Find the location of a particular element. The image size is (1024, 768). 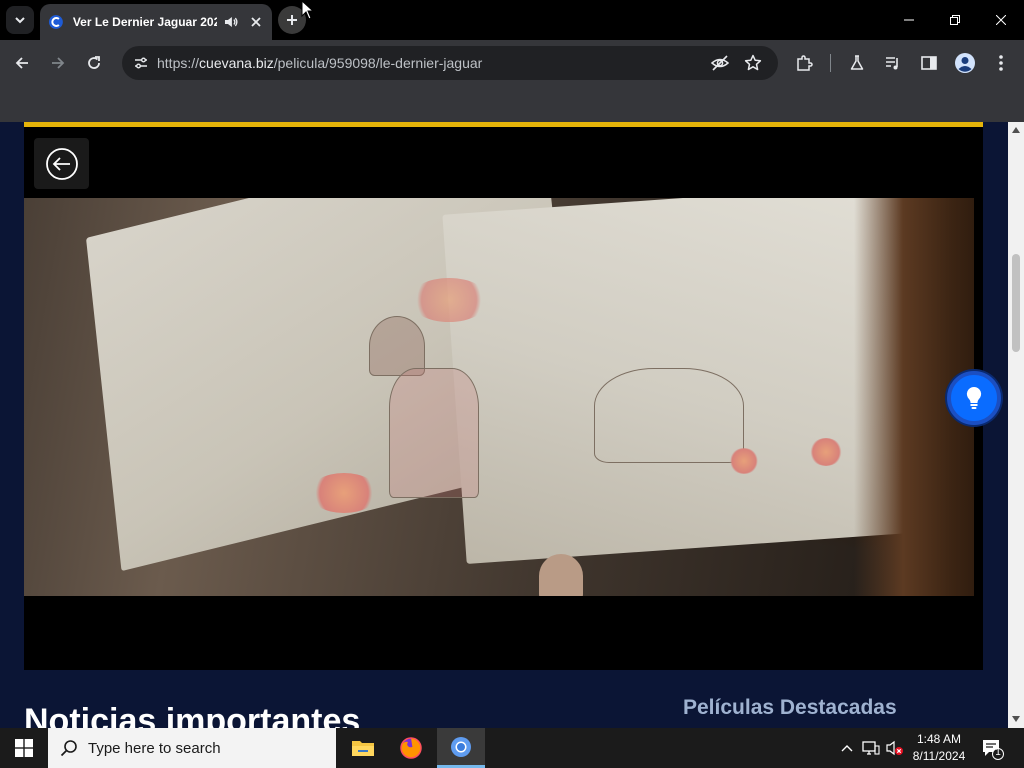

star-icon is located at coordinates (753, 62).